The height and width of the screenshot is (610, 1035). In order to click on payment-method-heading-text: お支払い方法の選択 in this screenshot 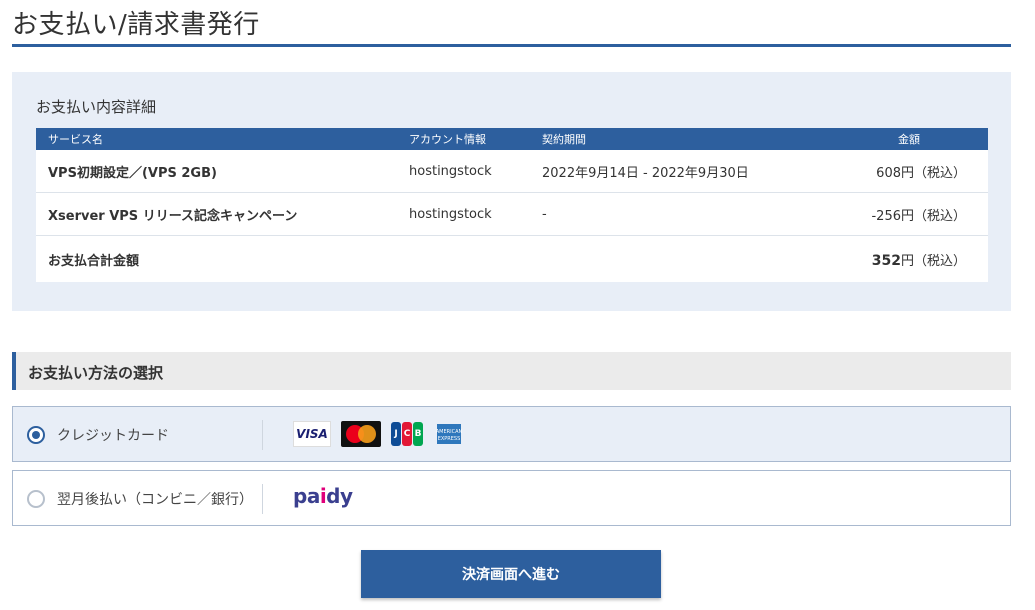, I will do `click(96, 373)`.